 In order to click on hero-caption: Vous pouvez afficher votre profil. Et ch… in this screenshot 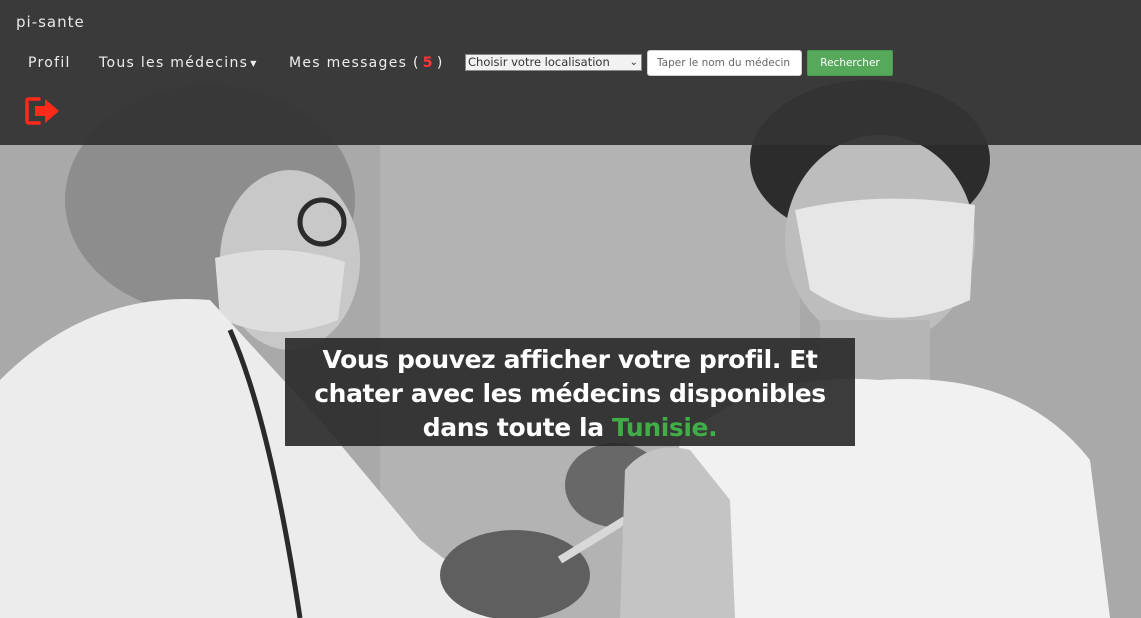, I will do `click(570, 392)`.